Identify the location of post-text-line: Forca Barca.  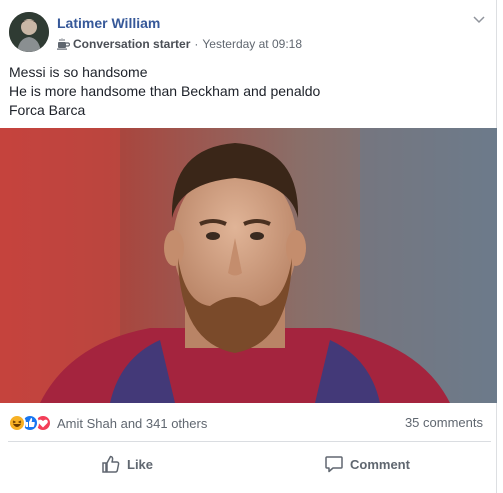
(47, 110).